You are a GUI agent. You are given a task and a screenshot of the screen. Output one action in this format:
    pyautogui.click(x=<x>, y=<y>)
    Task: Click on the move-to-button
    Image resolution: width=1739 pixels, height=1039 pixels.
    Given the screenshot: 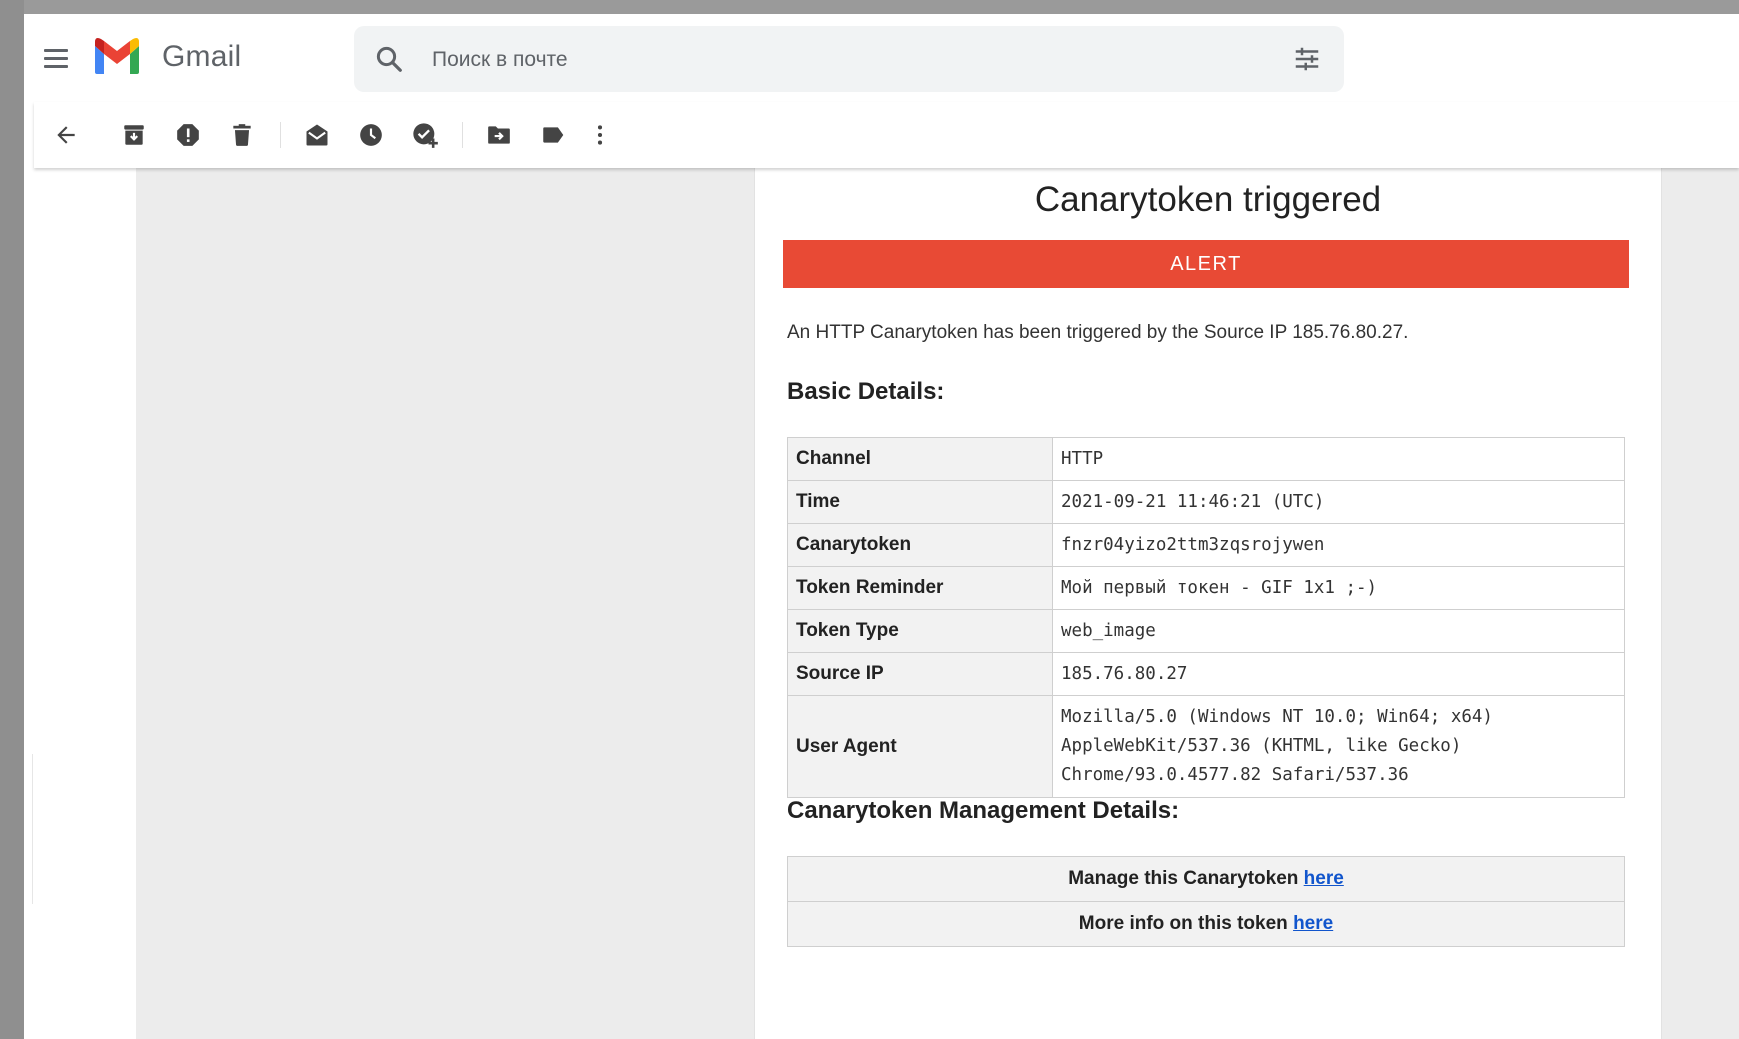 What is the action you would take?
    pyautogui.click(x=499, y=135)
    